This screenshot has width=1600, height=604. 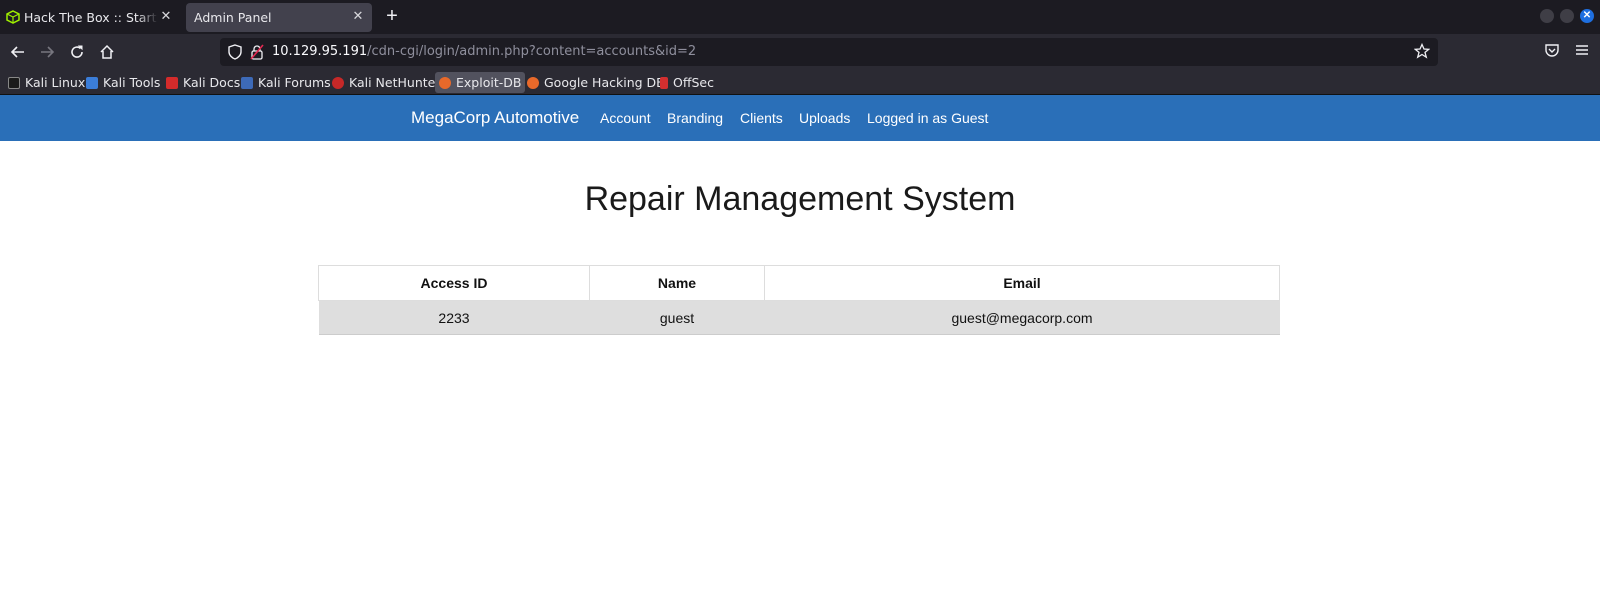 I want to click on tab-admin-panel: Admin Panel ✕, so click(x=279, y=17).